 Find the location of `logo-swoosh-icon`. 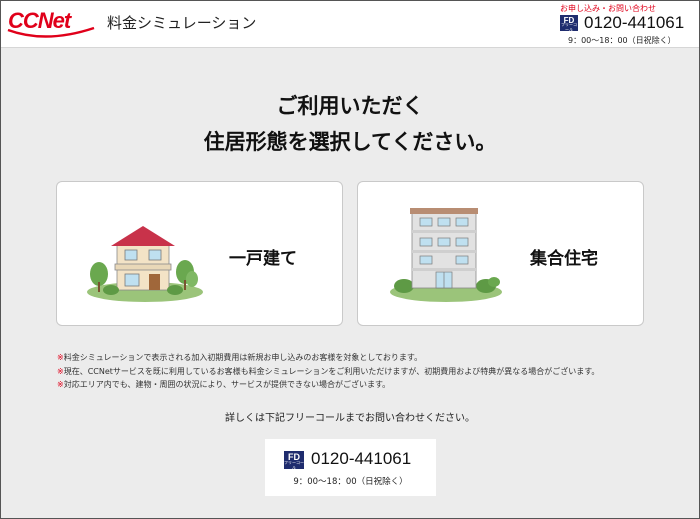

logo-swoosh-icon is located at coordinates (51, 32).